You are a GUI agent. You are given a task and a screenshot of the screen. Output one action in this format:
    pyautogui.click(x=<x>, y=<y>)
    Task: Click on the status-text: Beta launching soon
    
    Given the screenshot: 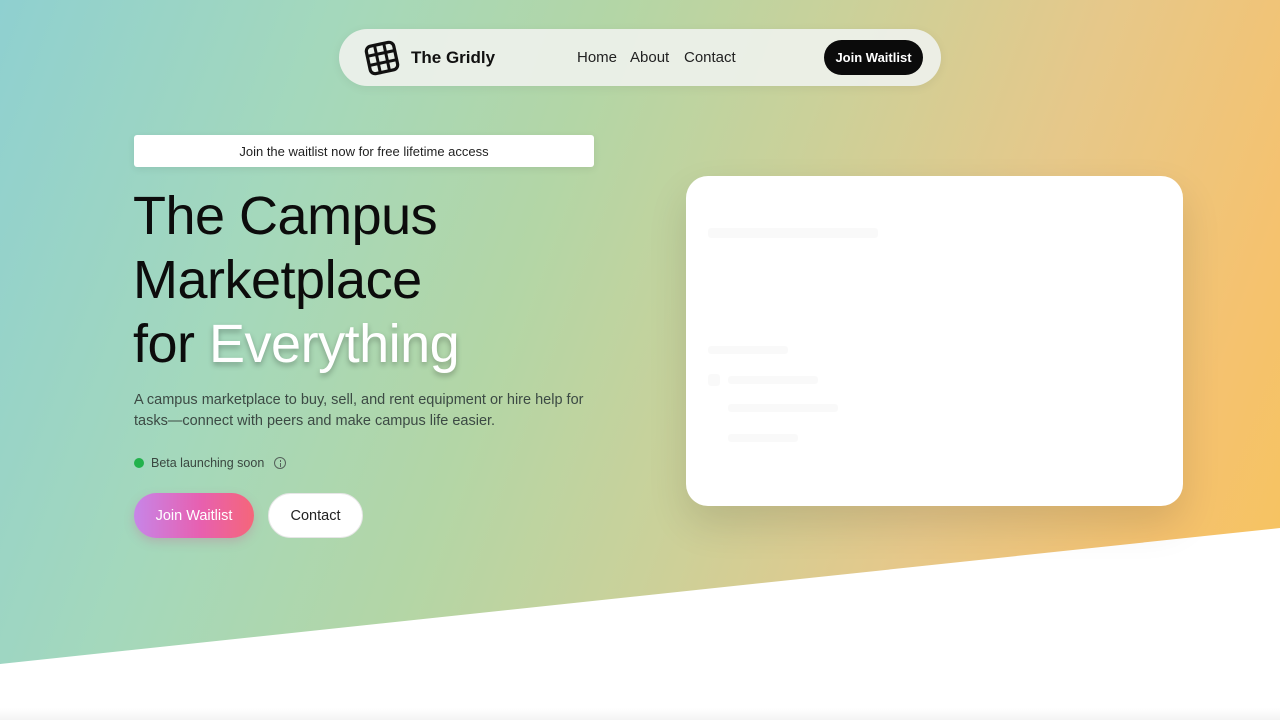 What is the action you would take?
    pyautogui.click(x=208, y=463)
    